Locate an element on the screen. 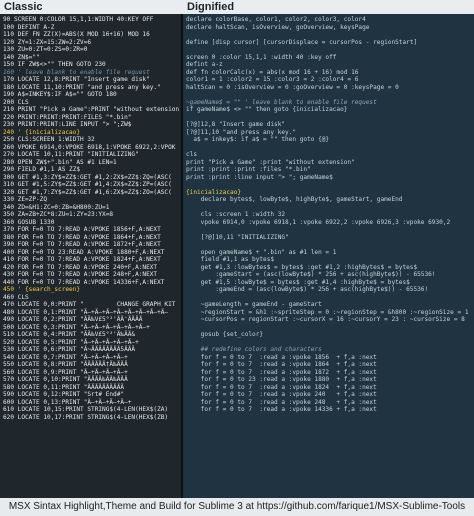 This screenshot has height=516, width=474. dignified-header: Dignified is located at coordinates (328, 7).